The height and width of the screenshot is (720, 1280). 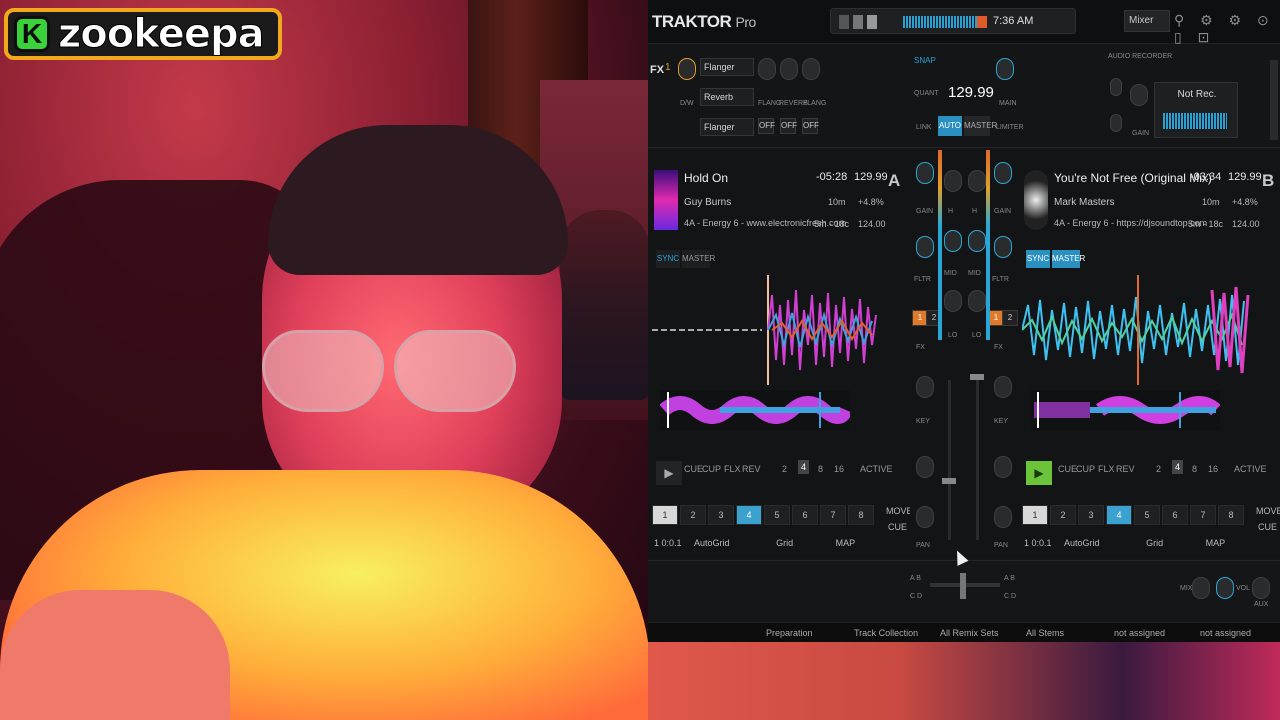 I want to click on deck-a-letter: A, so click(x=894, y=181).